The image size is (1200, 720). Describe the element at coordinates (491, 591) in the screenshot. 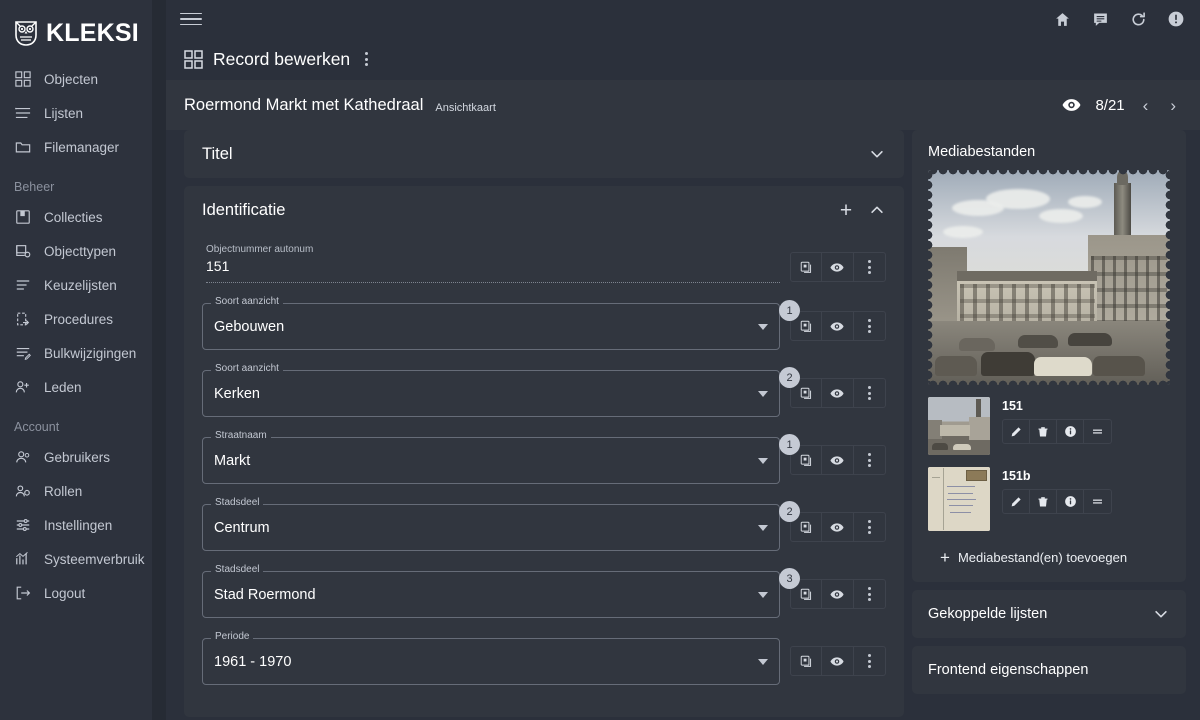

I see `field-stadsdeel-2: Stadsdeel Stad Roermond` at that location.